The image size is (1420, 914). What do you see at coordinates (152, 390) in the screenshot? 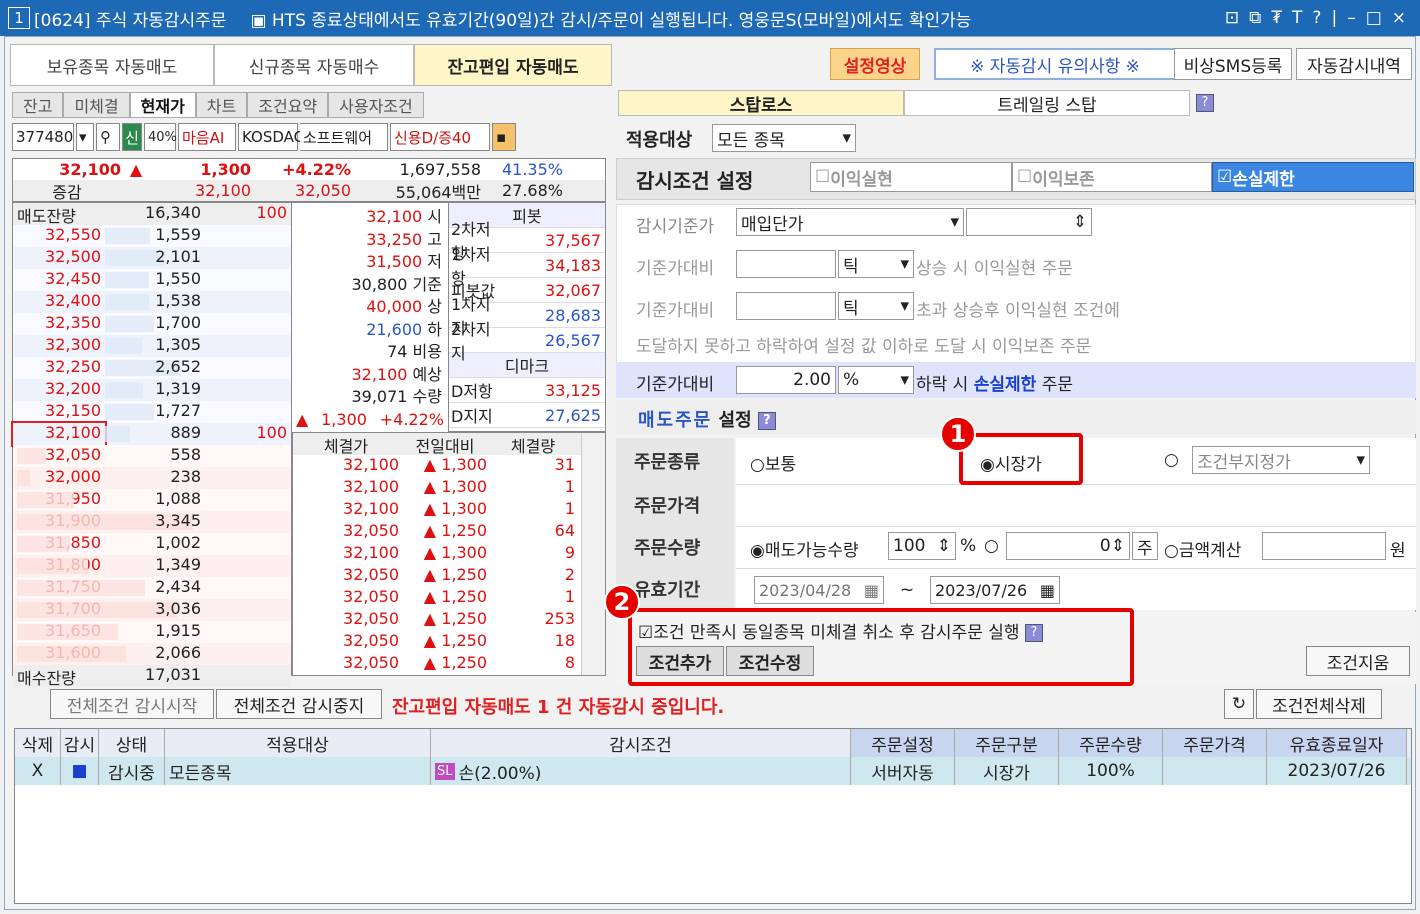
I see `ask-row: 32,200 1,319` at bounding box center [152, 390].